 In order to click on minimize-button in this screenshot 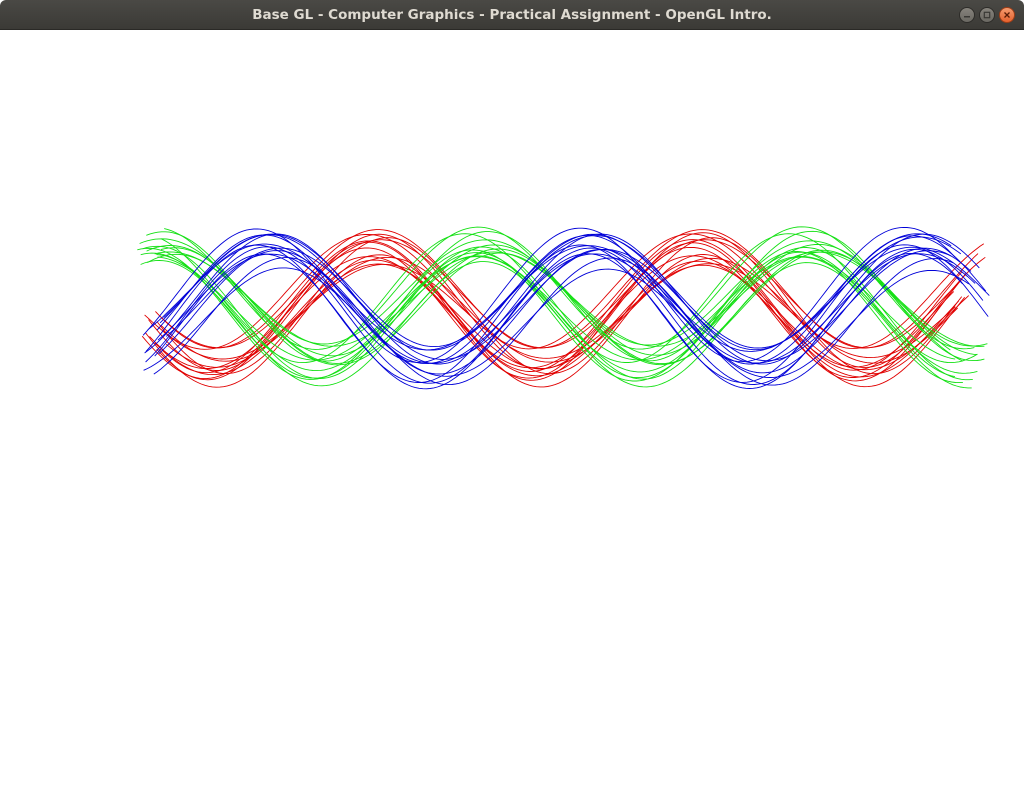, I will do `click(967, 15)`.